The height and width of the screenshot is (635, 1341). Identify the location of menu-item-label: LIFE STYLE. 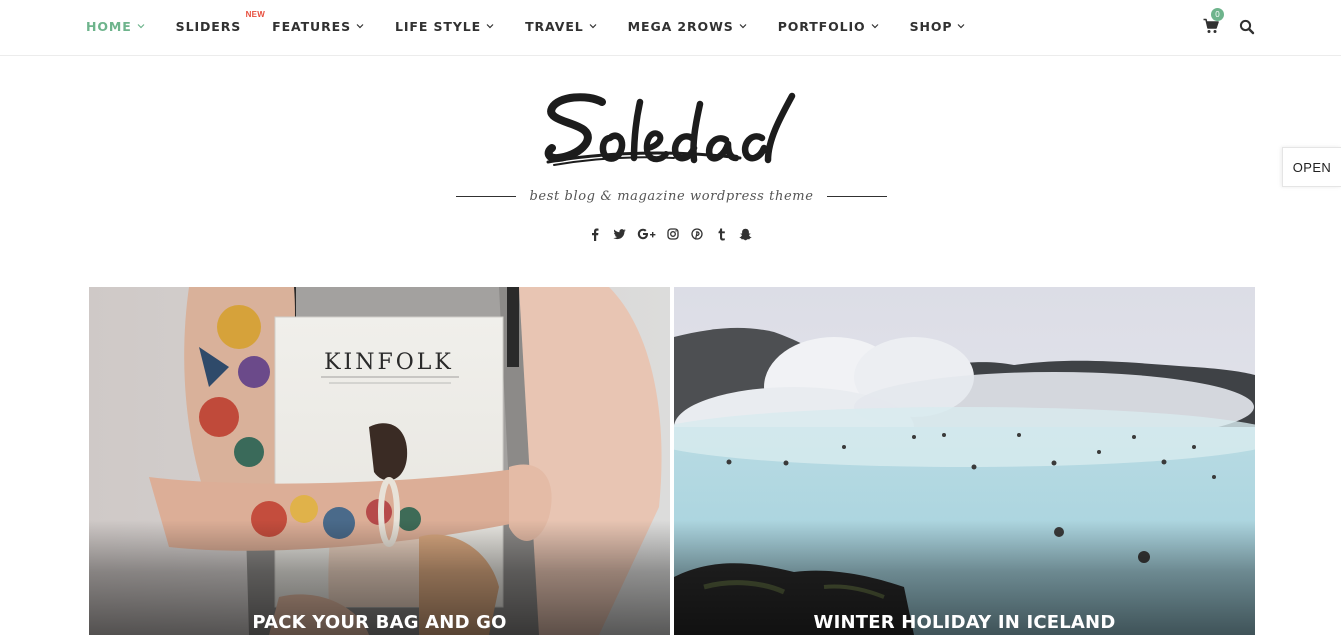
(438, 26).